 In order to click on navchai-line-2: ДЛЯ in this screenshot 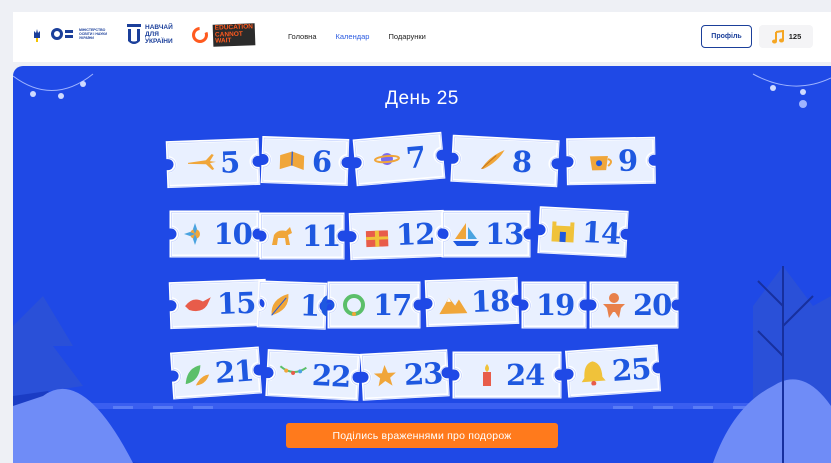, I will do `click(152, 34)`.